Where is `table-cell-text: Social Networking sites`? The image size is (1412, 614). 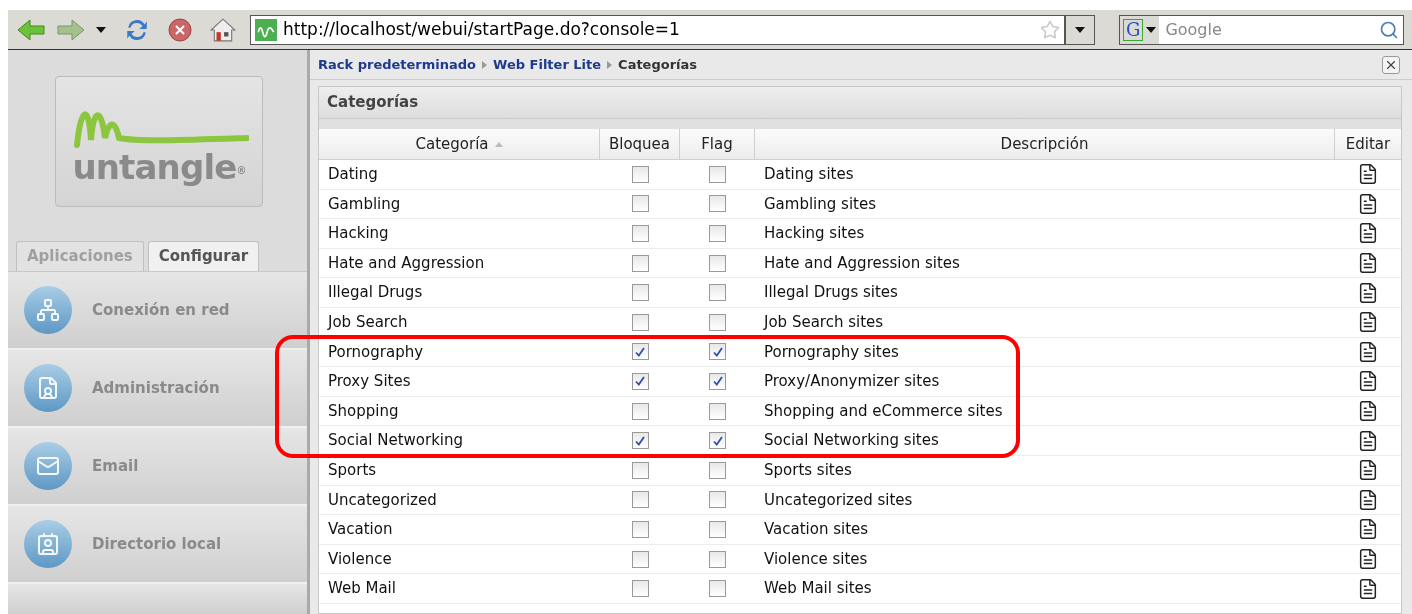 table-cell-text: Social Networking sites is located at coordinates (851, 441).